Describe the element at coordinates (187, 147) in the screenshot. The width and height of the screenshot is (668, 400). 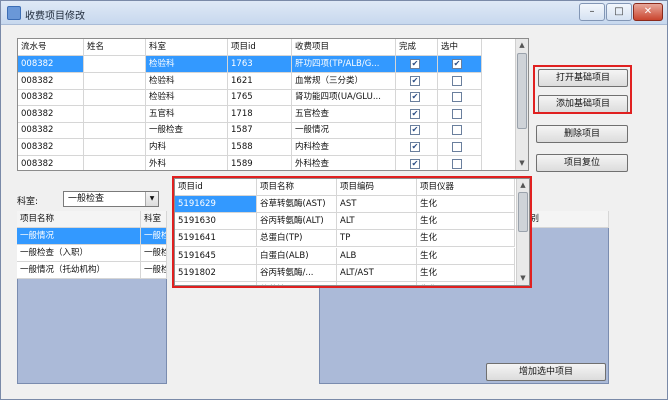
I see `table-cell: 内科` at that location.